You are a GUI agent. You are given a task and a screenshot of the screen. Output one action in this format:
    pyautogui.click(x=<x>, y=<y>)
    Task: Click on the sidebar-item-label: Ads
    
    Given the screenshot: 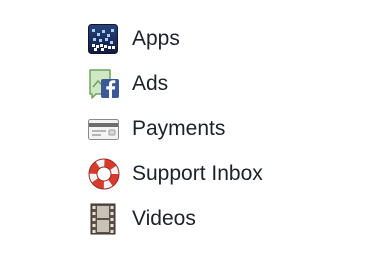 What is the action you would take?
    pyautogui.click(x=150, y=83)
    